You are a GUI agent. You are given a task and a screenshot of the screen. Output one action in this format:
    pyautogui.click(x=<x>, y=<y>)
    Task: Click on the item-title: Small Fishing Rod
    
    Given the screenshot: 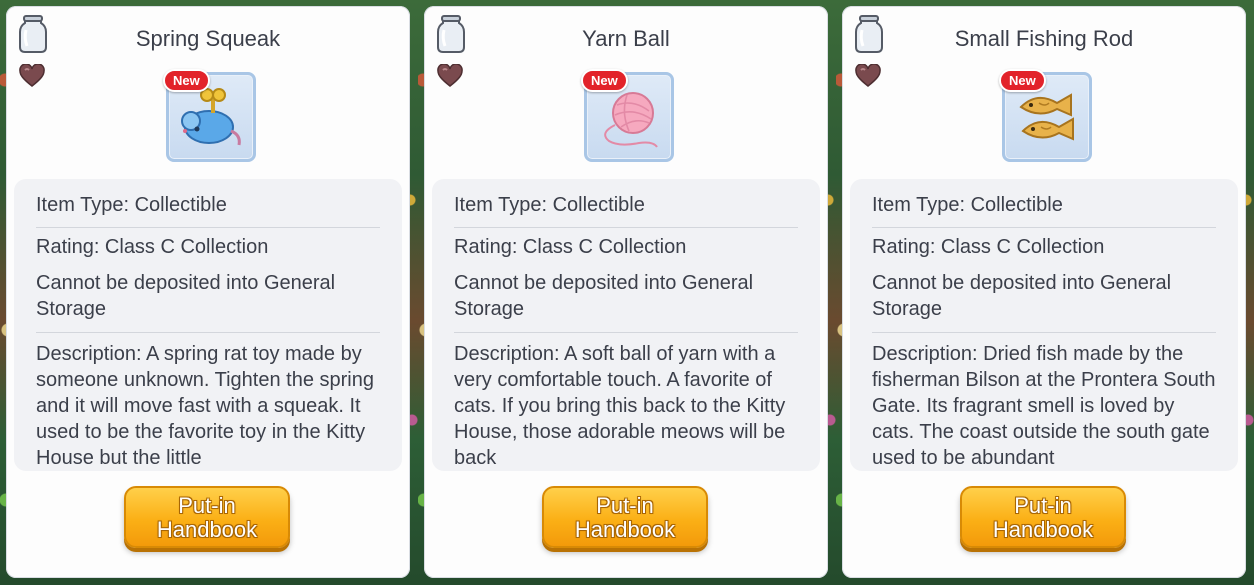 What is the action you would take?
    pyautogui.click(x=1044, y=38)
    